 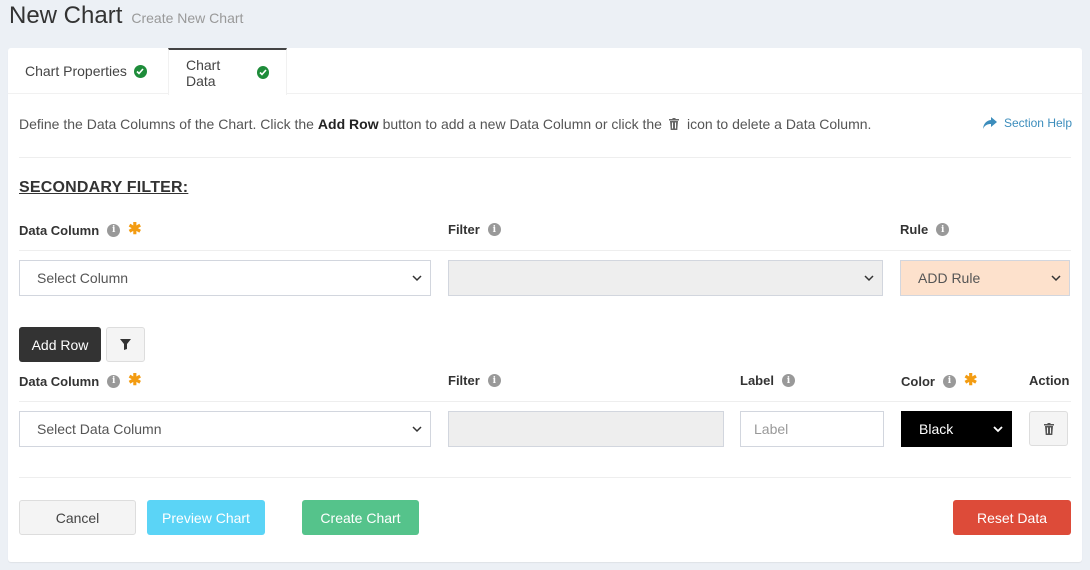 What do you see at coordinates (76, 71) in the screenshot?
I see `tab-label: Chart Properties` at bounding box center [76, 71].